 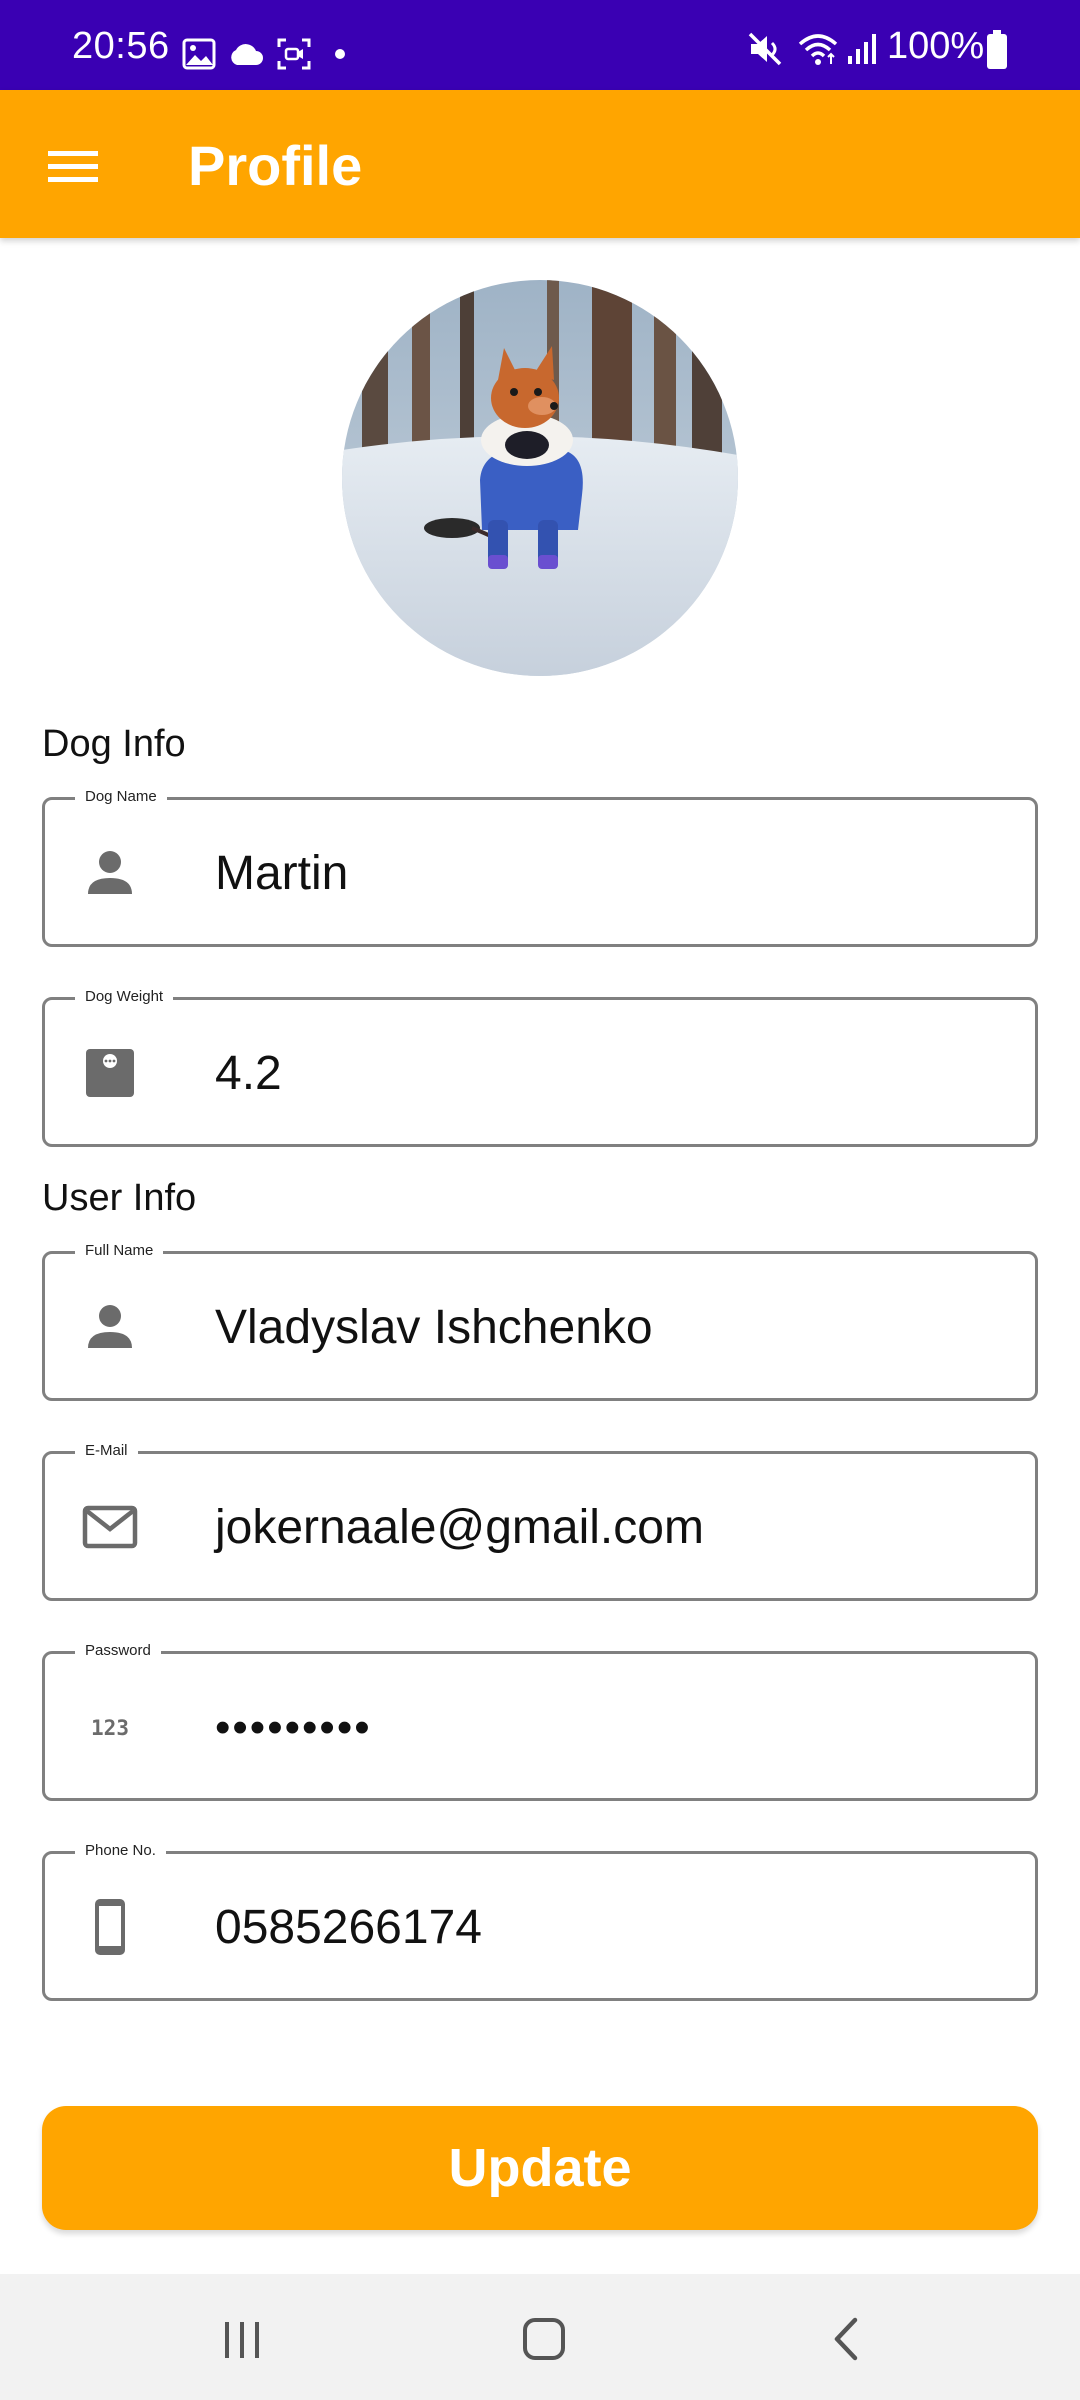 I want to click on cloud-icon, so click(x=247, y=54).